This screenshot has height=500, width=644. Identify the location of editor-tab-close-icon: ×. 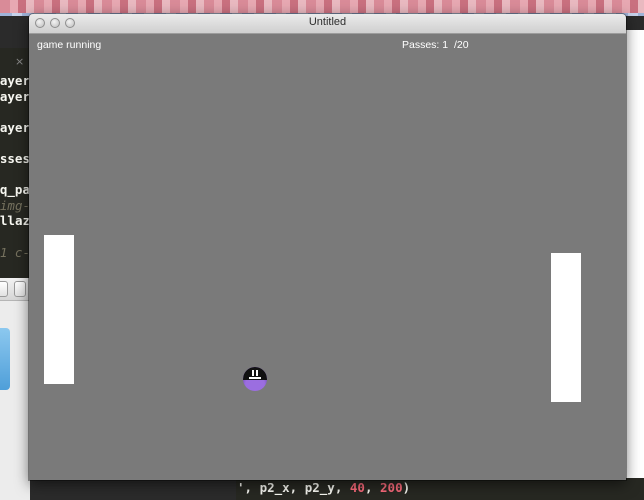
(19, 61).